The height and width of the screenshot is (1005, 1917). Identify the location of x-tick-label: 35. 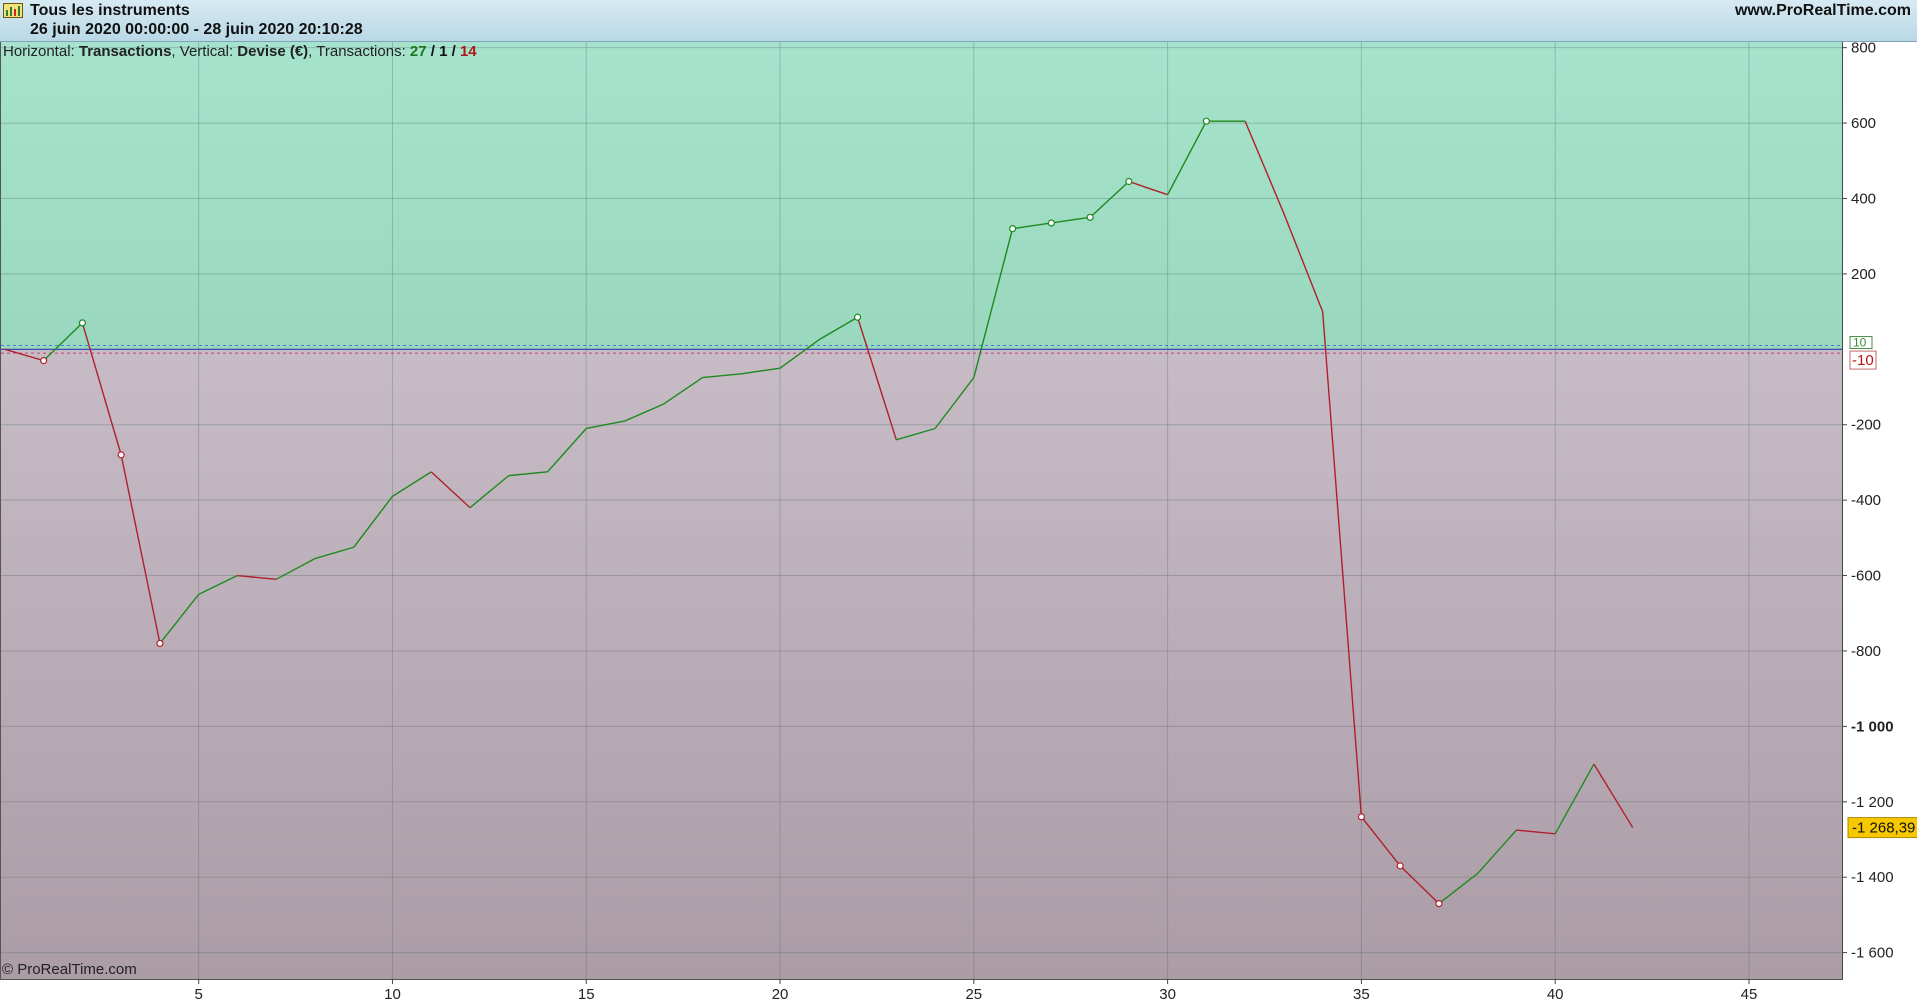
(1361, 994).